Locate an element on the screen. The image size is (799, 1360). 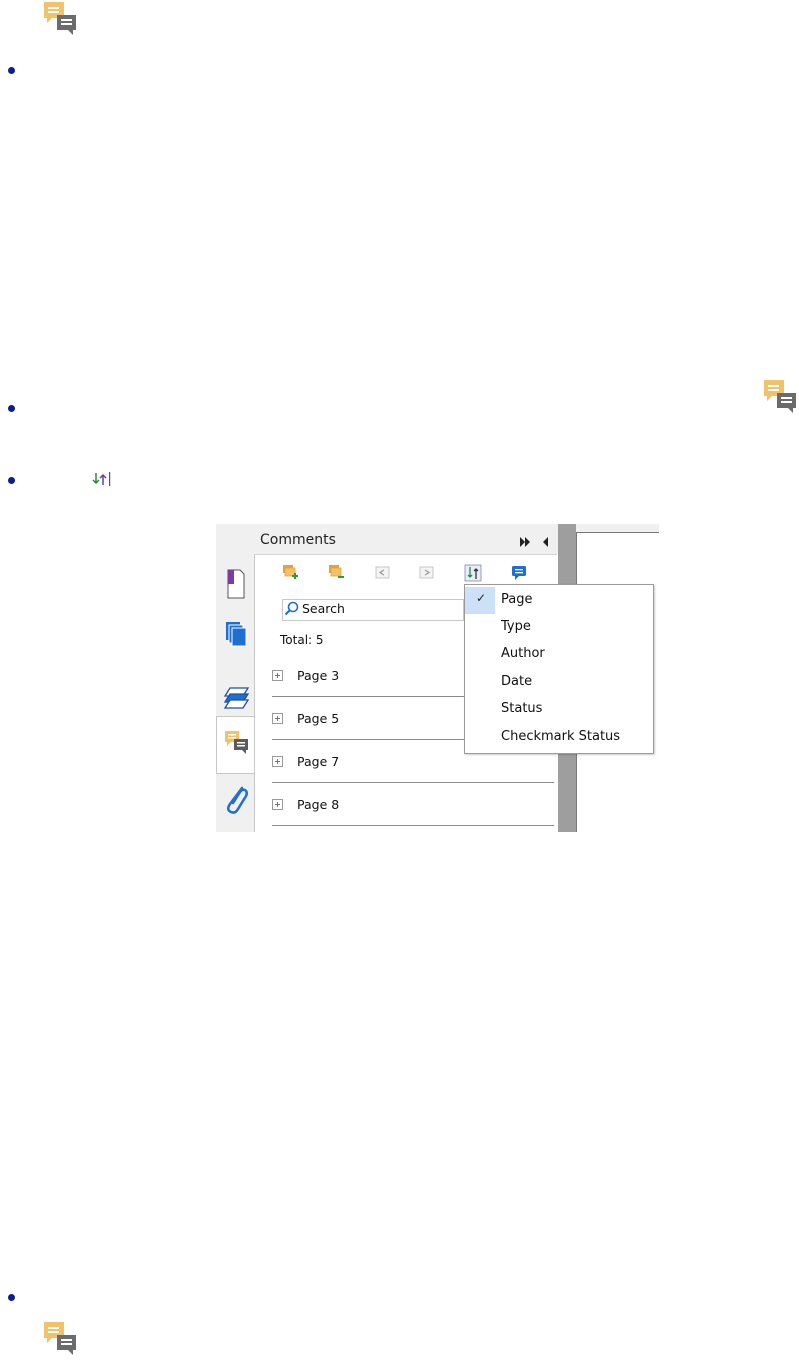
menu-item-checkmark-status: Checkmark Status is located at coordinates (559, 737).